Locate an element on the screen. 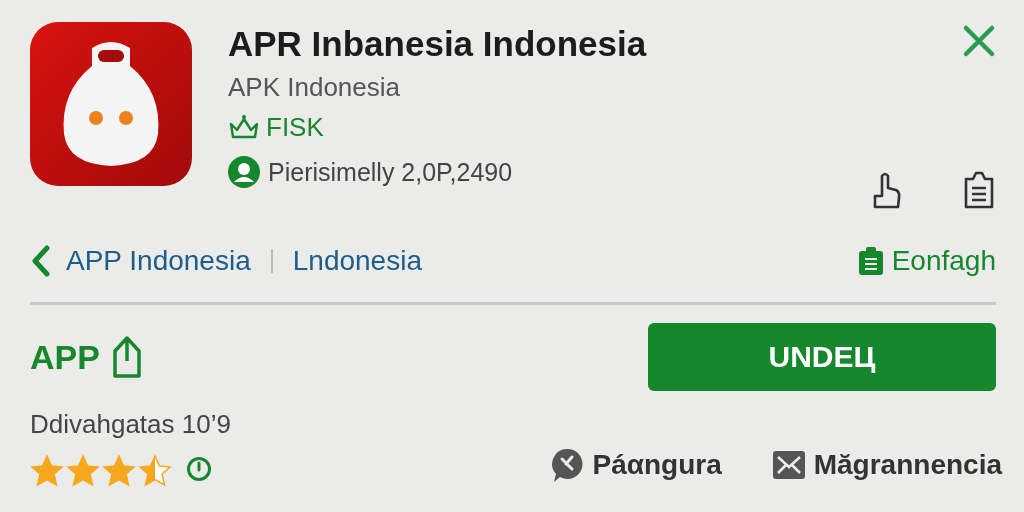 The image size is (1024, 512). breadcrumb-link: Lndonesia is located at coordinates (357, 261).